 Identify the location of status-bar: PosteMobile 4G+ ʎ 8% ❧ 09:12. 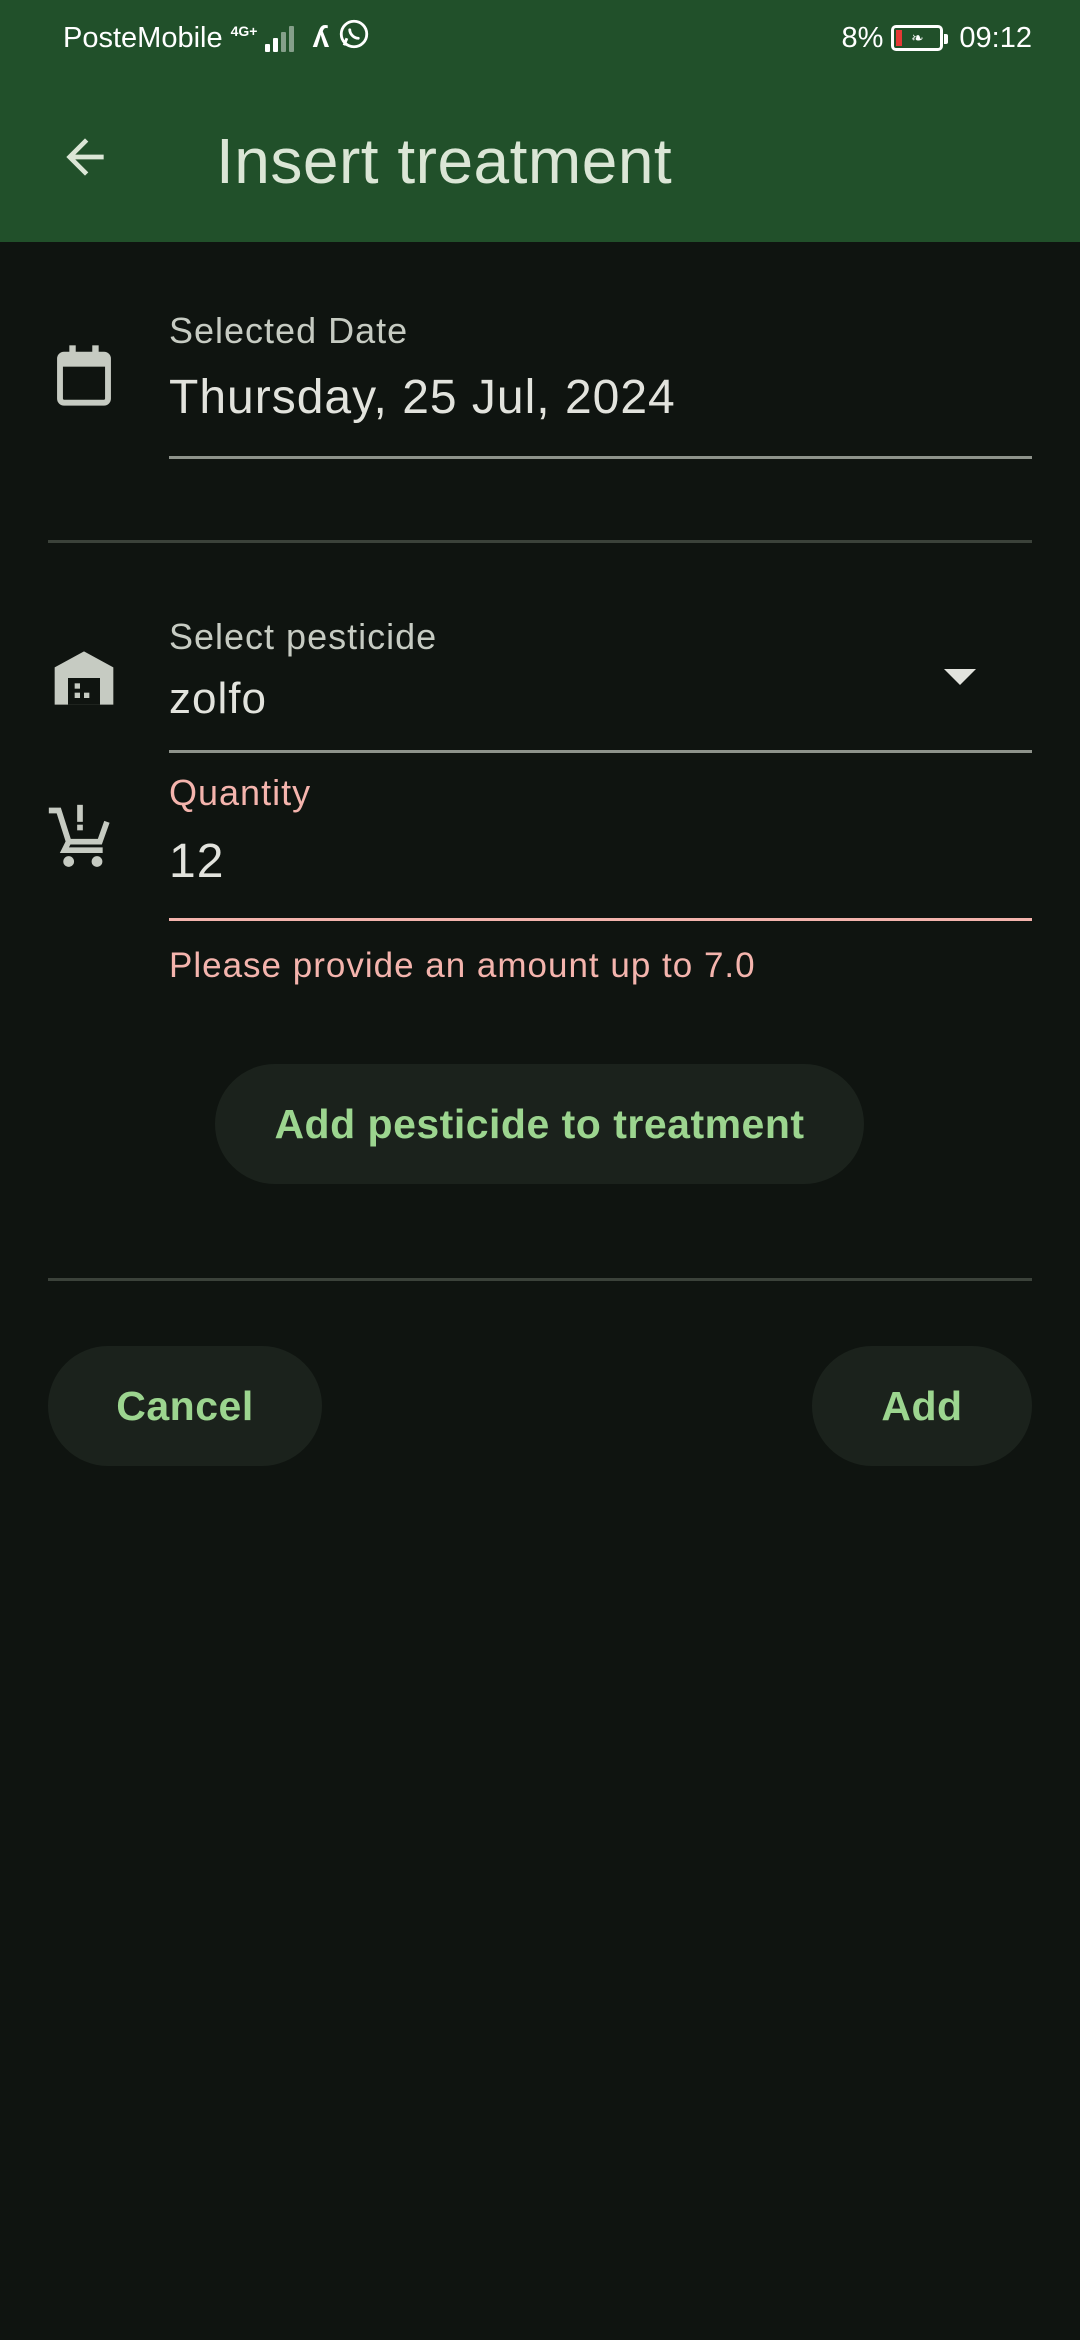
(540, 38).